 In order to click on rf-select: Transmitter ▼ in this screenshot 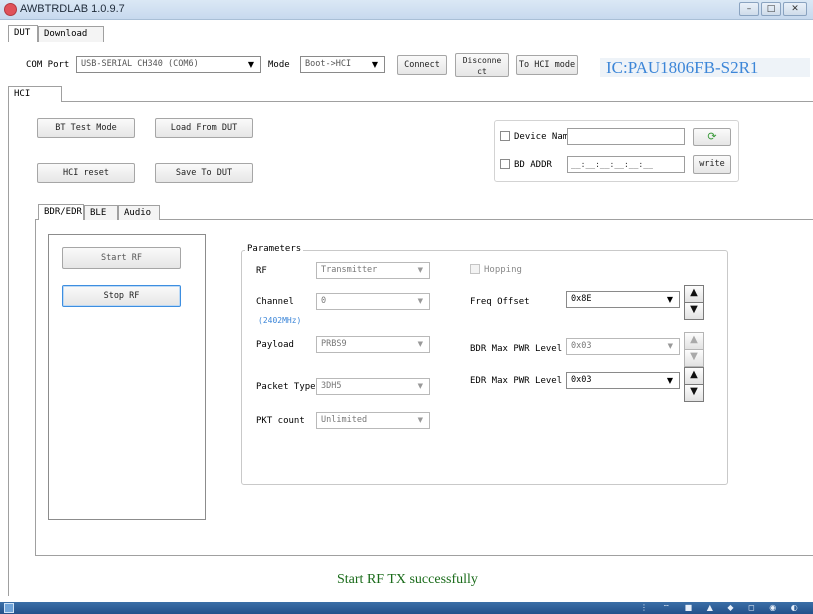, I will do `click(373, 270)`.